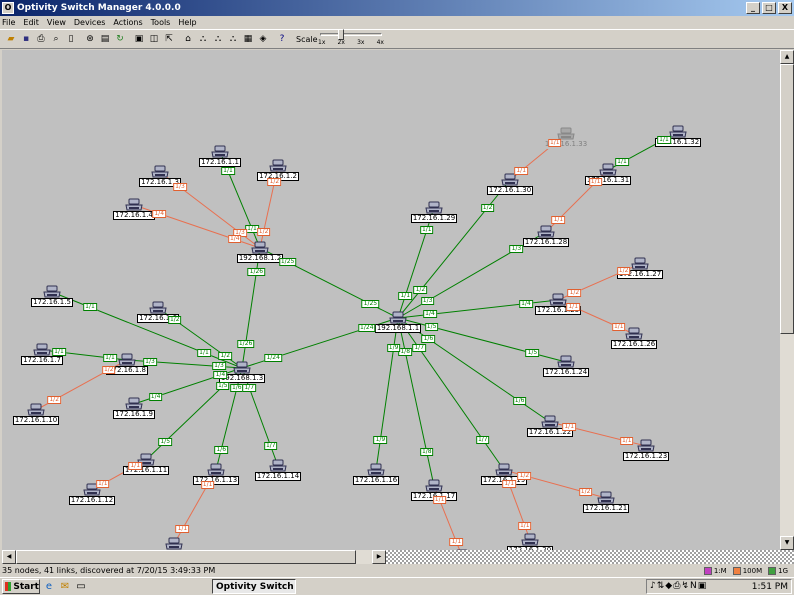 Image resolution: width=794 pixels, height=595 pixels. I want to click on vertical-scrollbar: ▲ ▼, so click(787, 300).